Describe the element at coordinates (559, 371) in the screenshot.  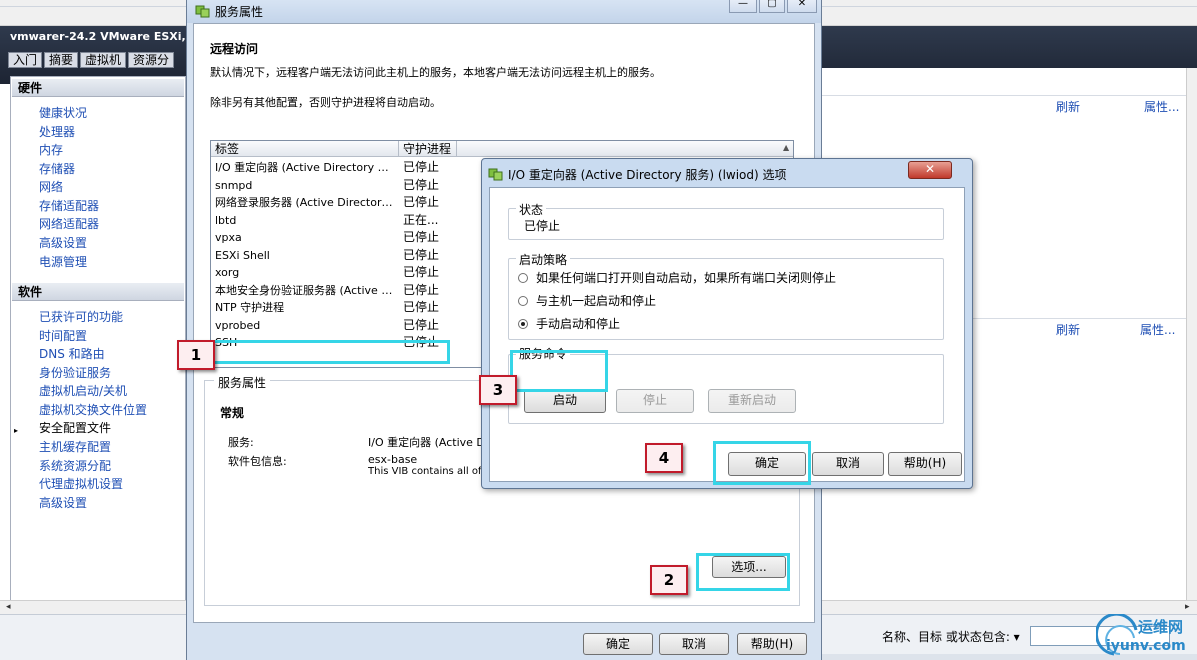
I see `start-button-highlight` at that location.